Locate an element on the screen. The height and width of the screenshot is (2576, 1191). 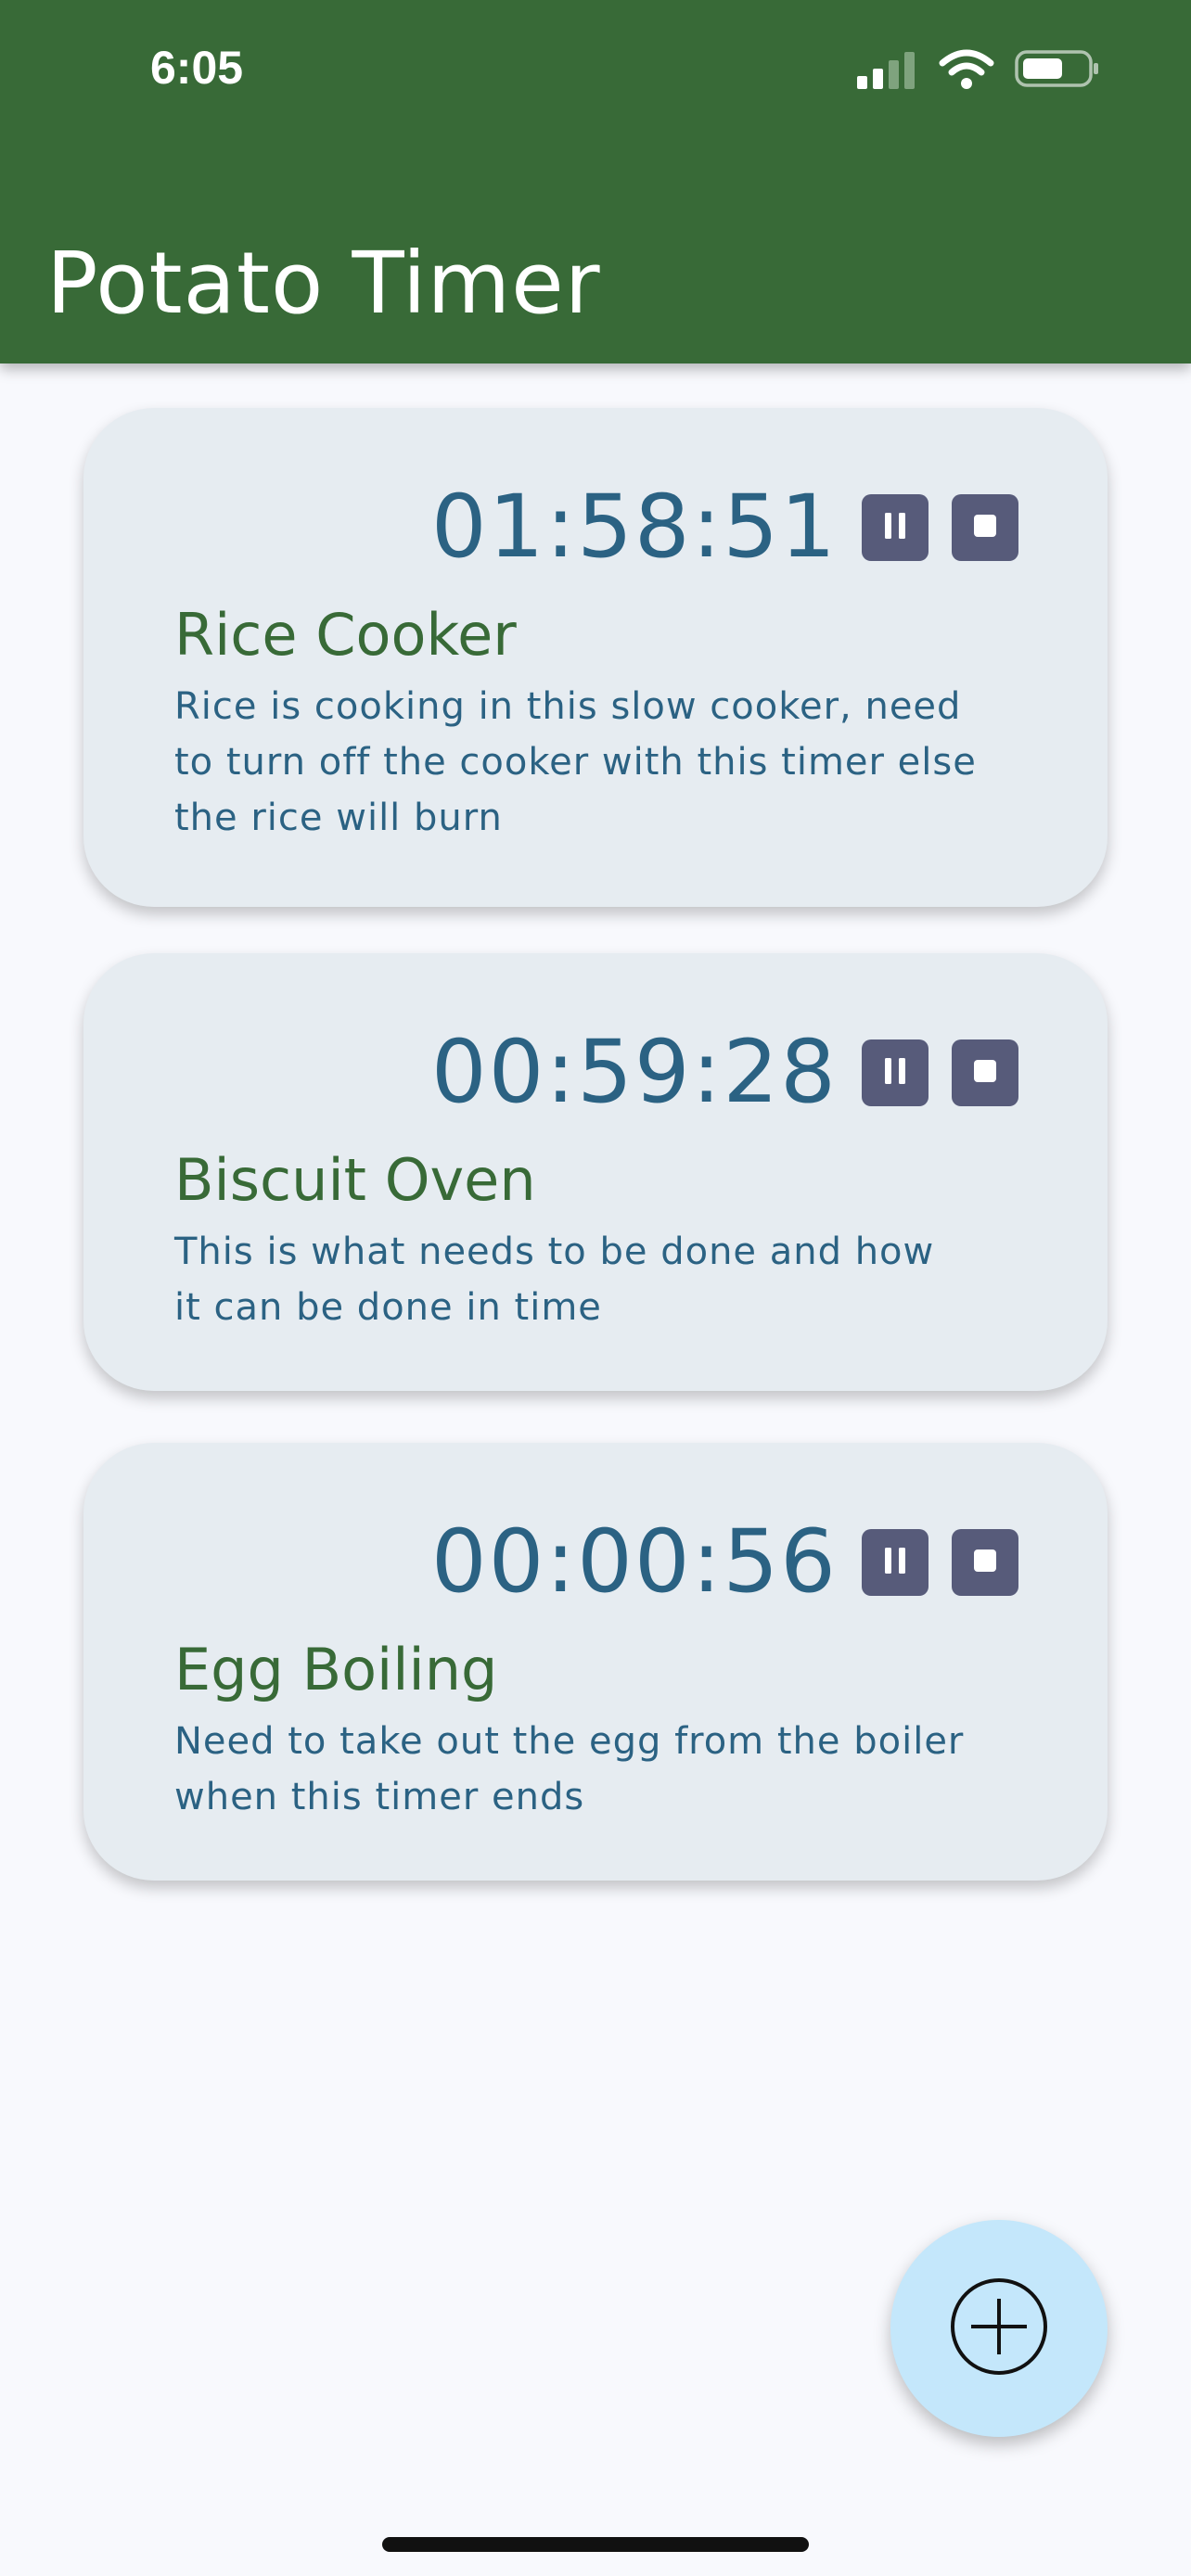
timer-countdown: 00:00:56 is located at coordinates (634, 1562).